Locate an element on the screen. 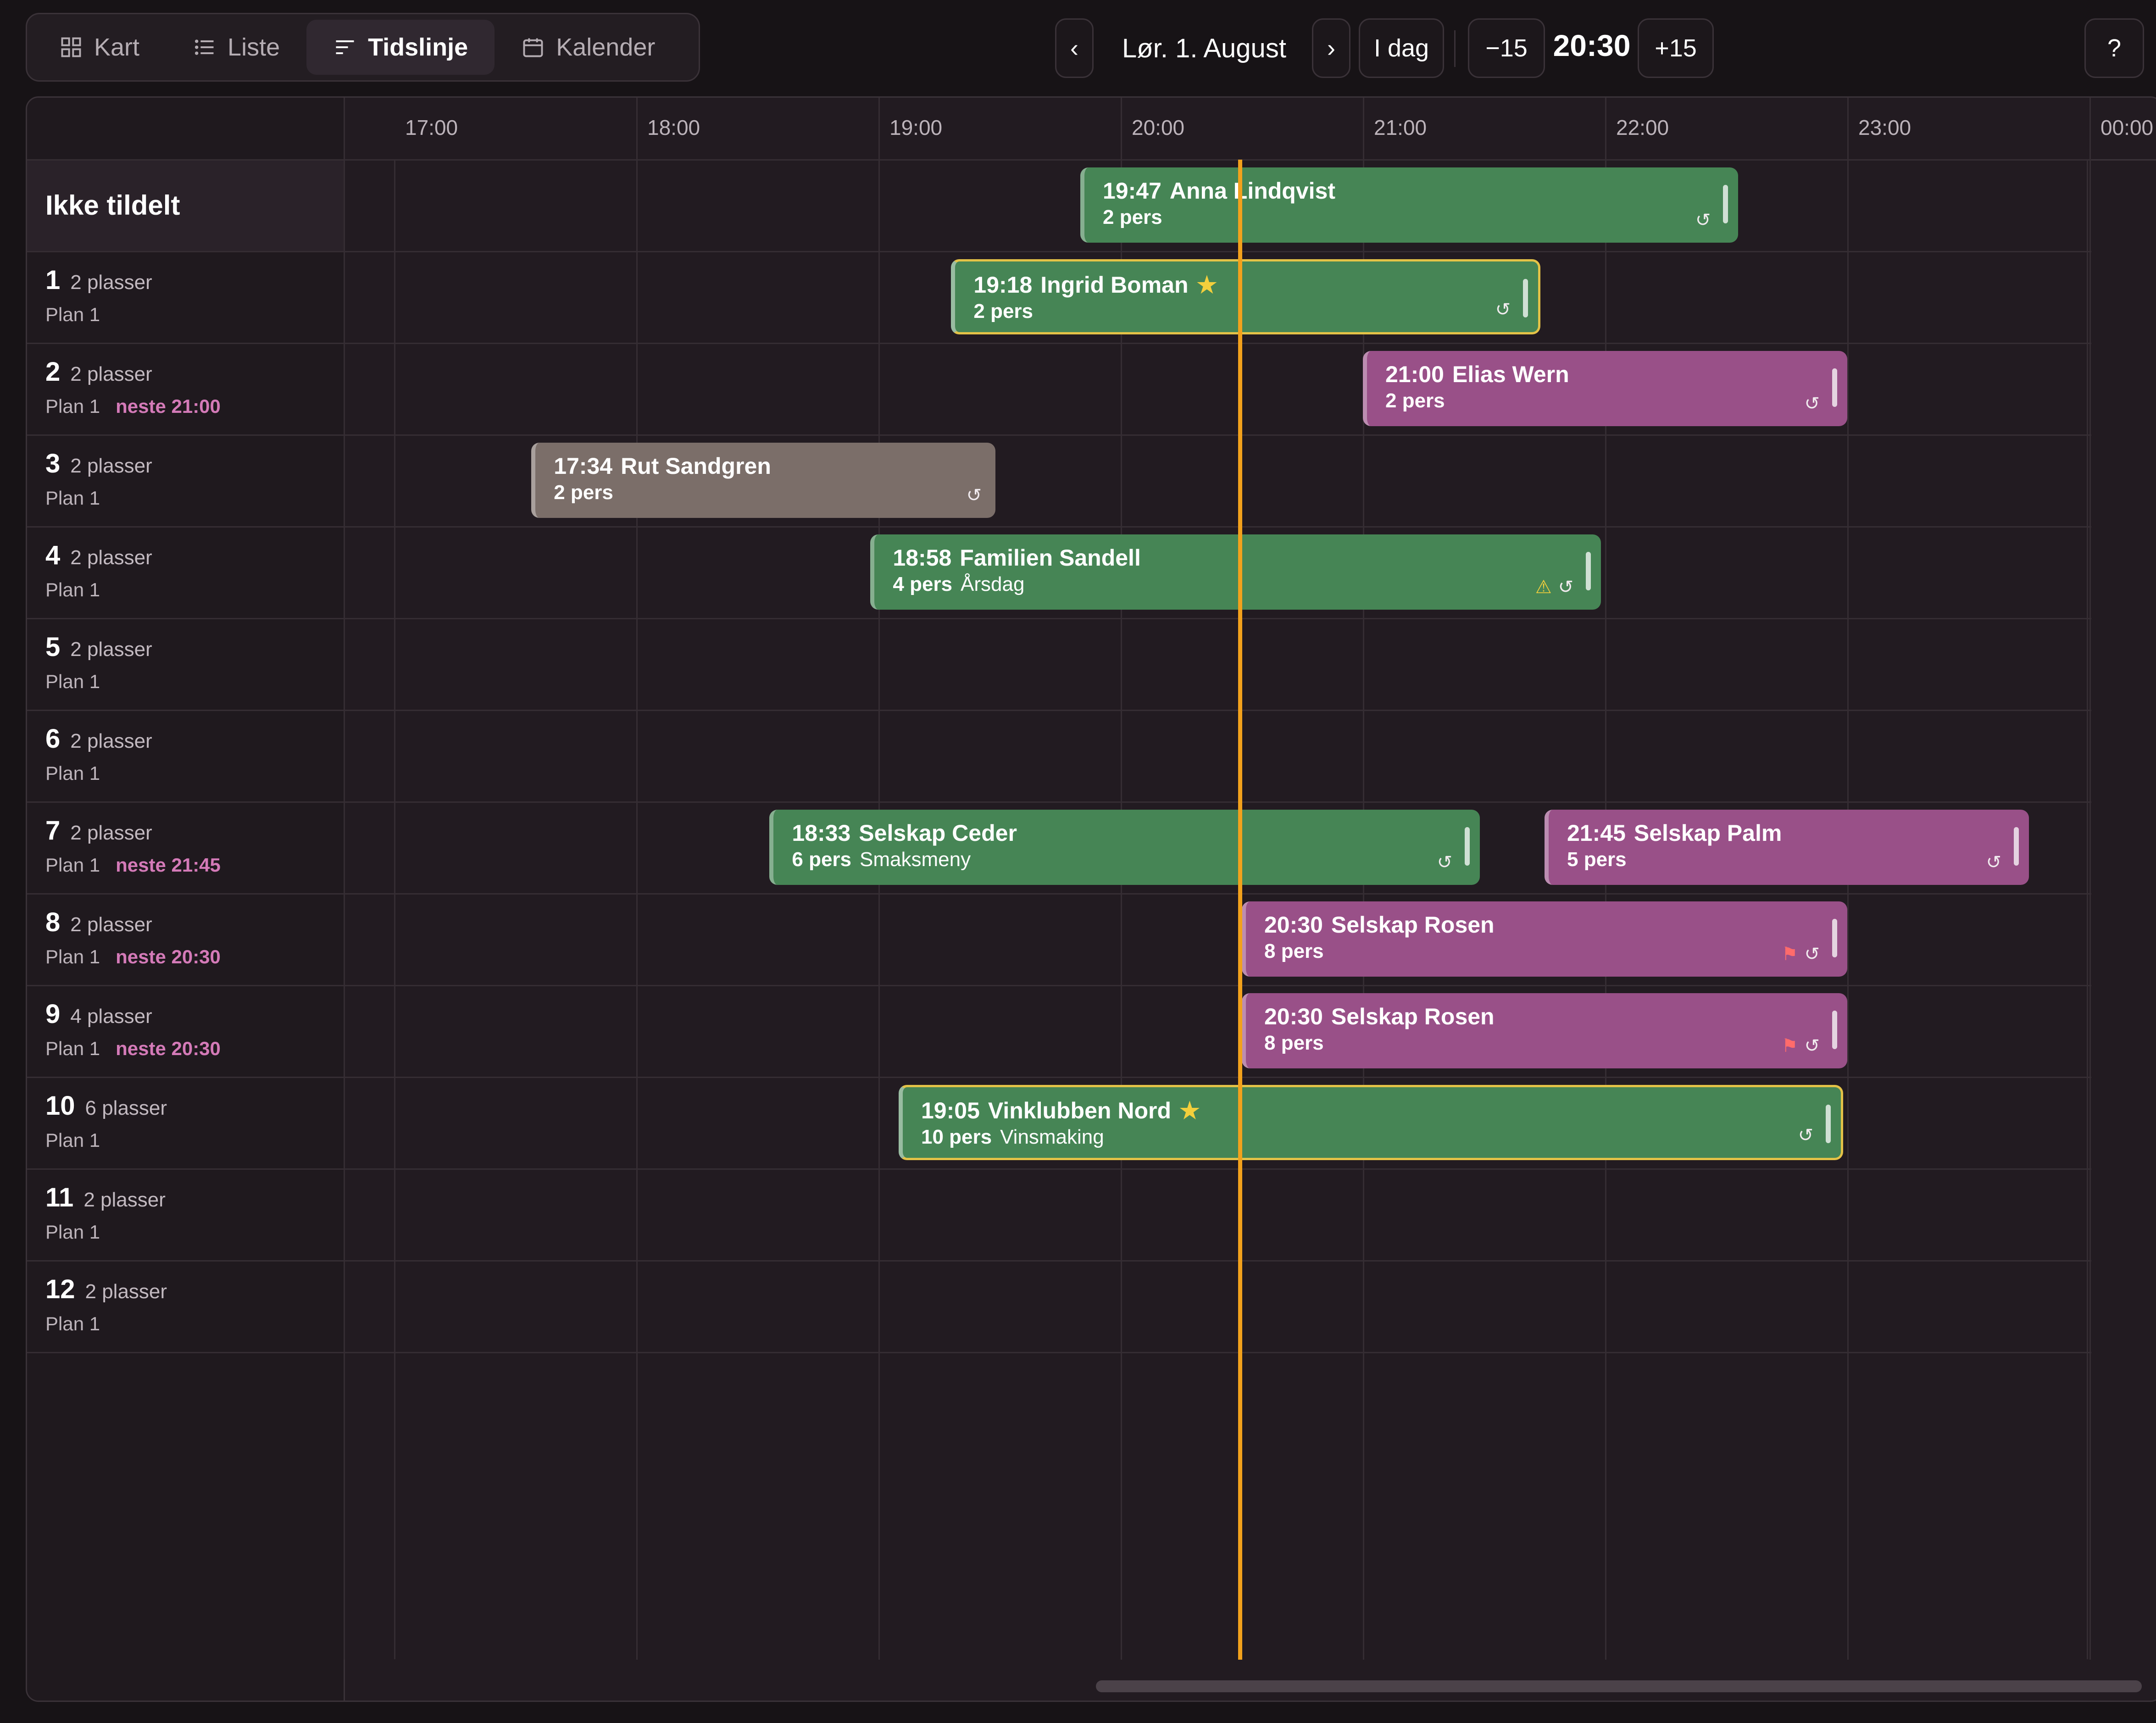 The image size is (2156, 1723). next-day-button: › is located at coordinates (1331, 48).